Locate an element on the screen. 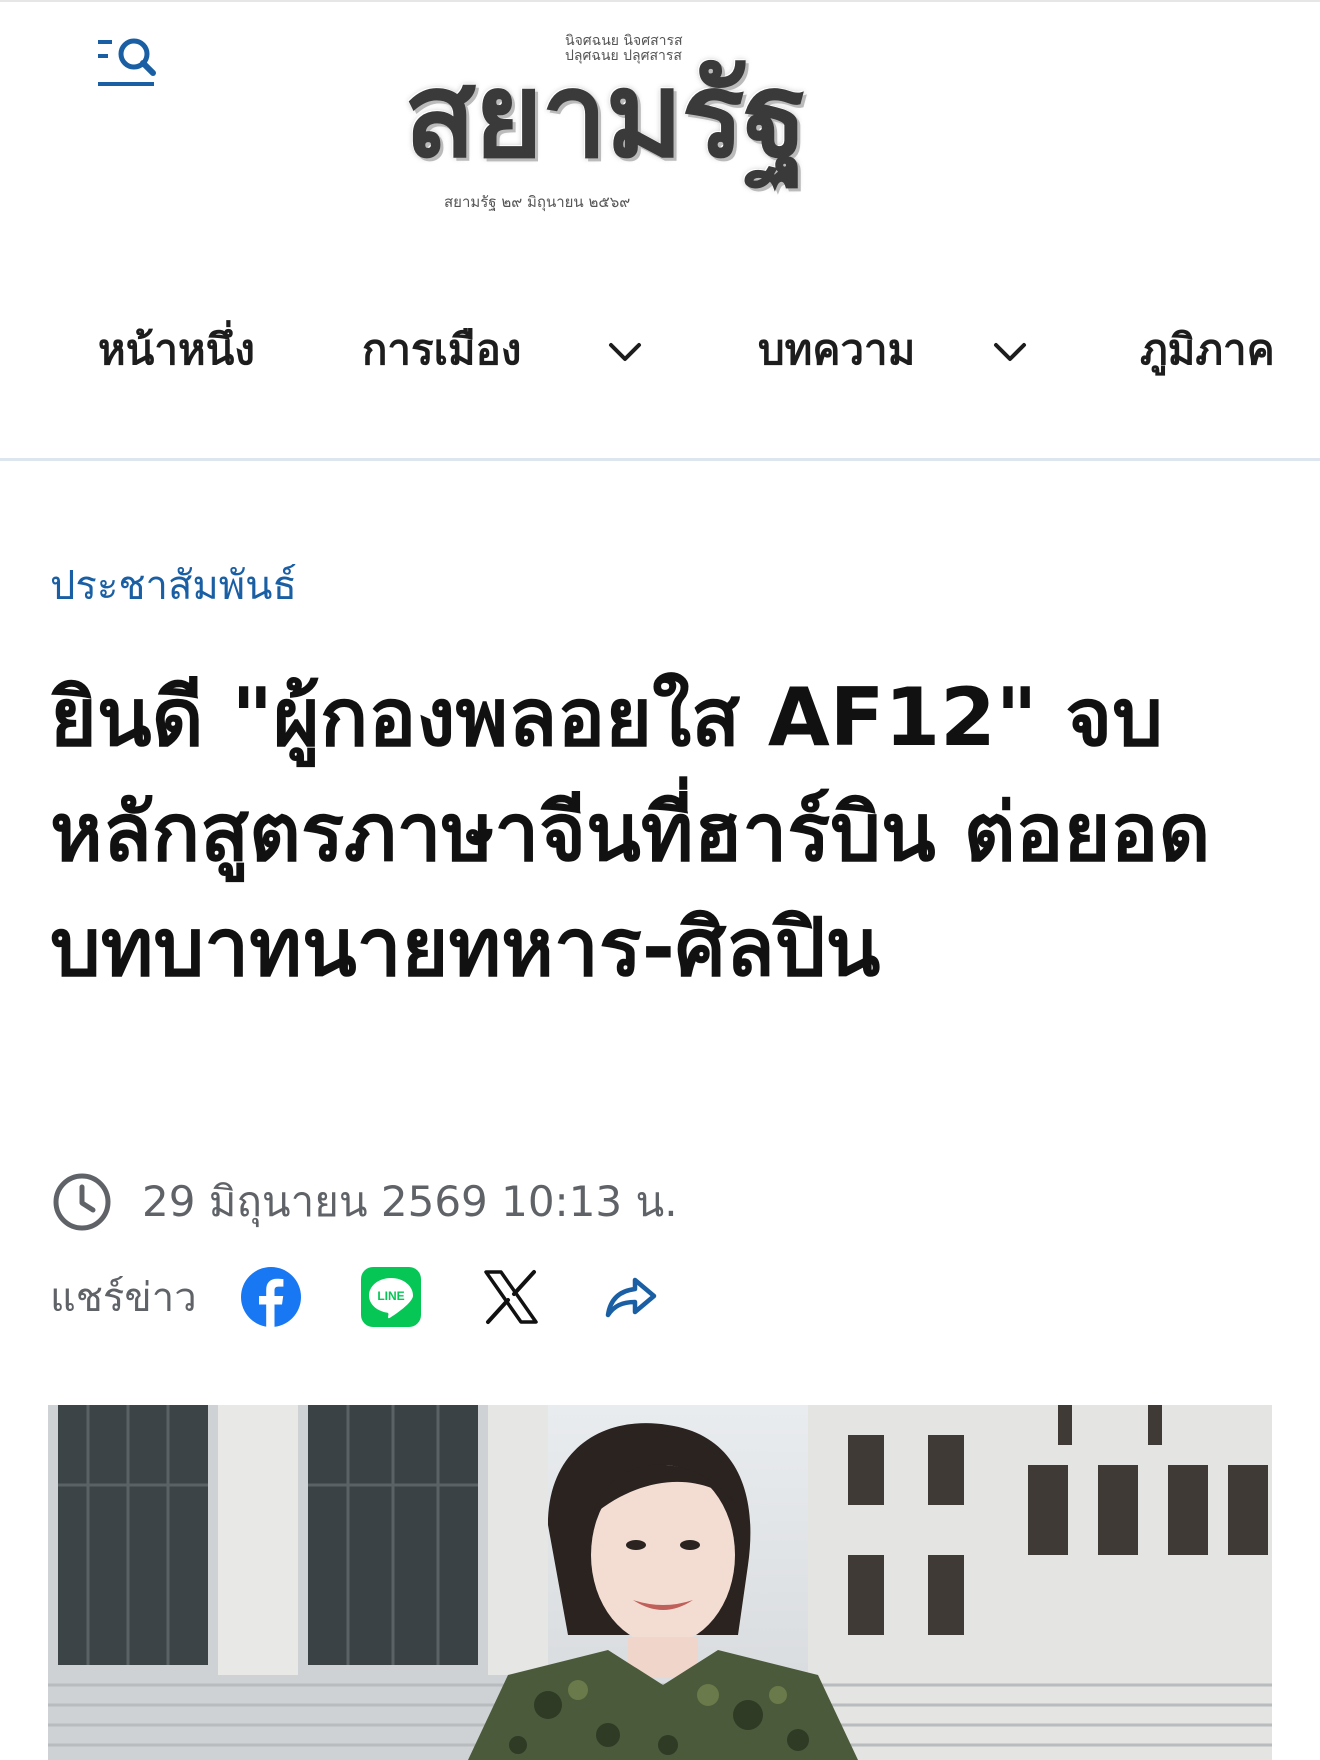 The image size is (1320, 1760). menu-search-icon is located at coordinates (127, 62).